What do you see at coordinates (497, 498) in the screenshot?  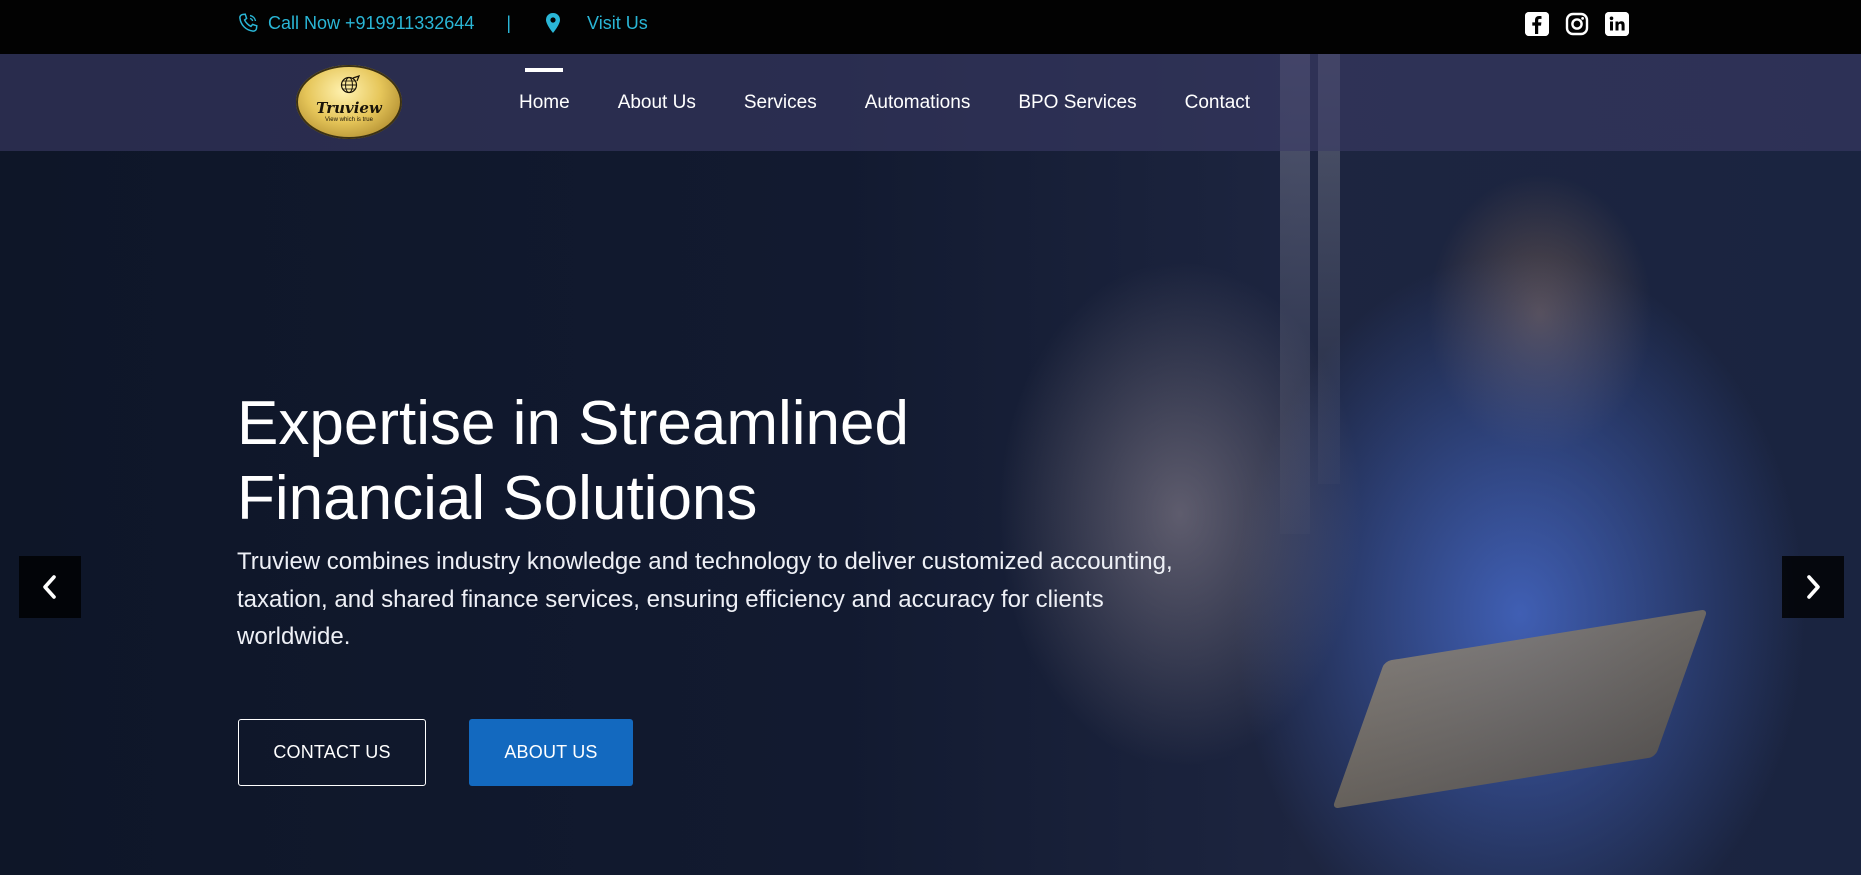 I see `hero-title-line-2: Financial Solutions` at bounding box center [497, 498].